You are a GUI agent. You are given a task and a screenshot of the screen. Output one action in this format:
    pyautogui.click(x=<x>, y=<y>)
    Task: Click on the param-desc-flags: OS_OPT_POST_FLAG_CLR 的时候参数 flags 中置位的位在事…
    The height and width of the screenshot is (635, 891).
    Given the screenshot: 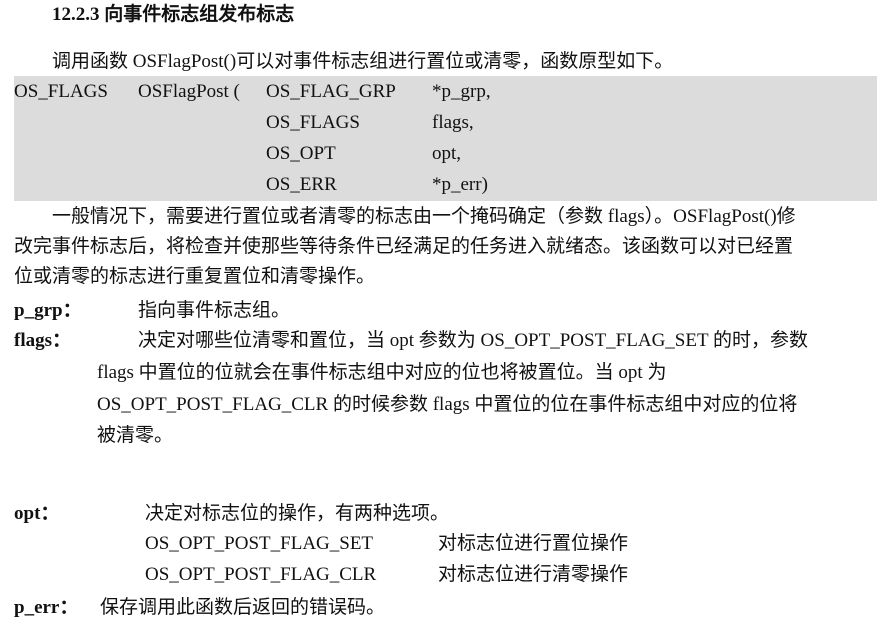 What is the action you would take?
    pyautogui.click(x=447, y=404)
    